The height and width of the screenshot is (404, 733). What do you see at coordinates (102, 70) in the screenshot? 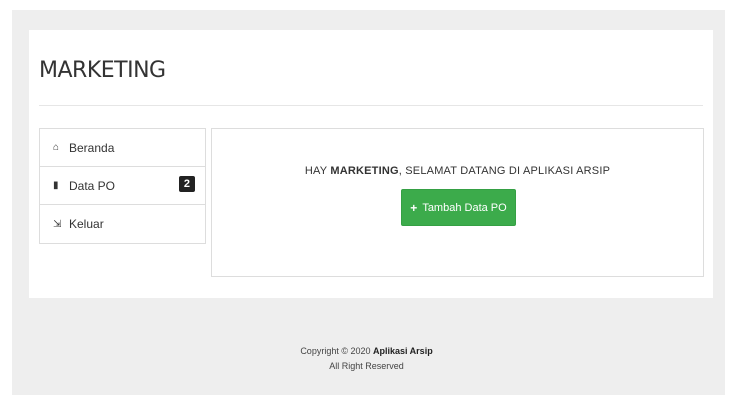
I see `page-title: MARKETING` at bounding box center [102, 70].